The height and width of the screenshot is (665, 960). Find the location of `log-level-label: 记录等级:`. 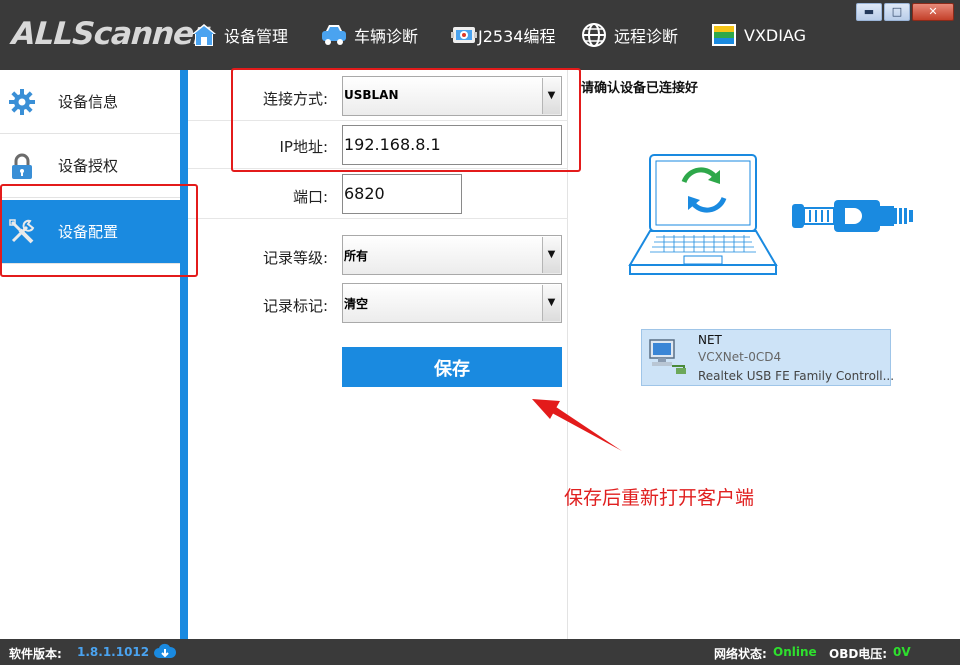

log-level-label: 记录等级: is located at coordinates (295, 258).